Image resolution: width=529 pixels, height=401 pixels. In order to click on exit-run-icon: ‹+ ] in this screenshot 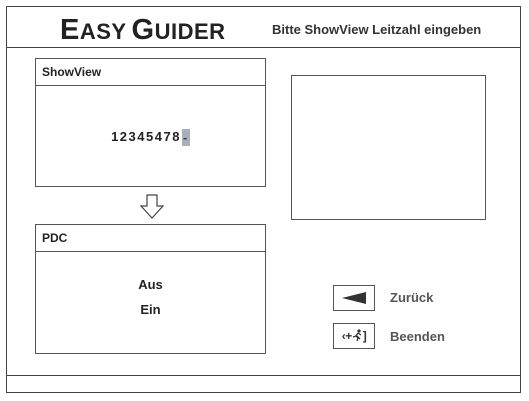, I will do `click(354, 336)`.